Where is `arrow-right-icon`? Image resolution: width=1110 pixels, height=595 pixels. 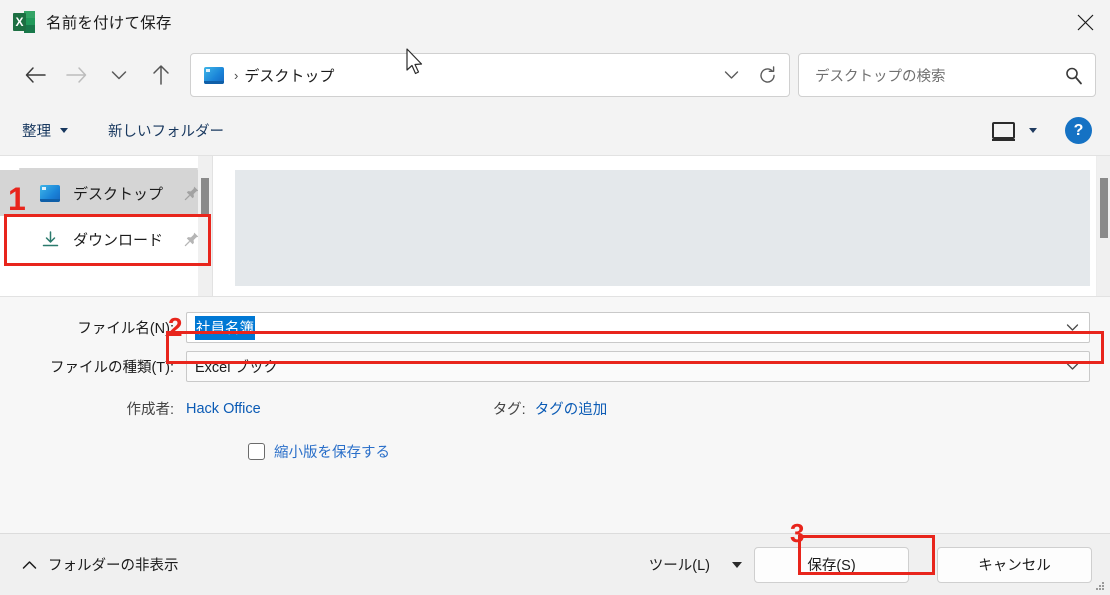 arrow-right-icon is located at coordinates (76, 75).